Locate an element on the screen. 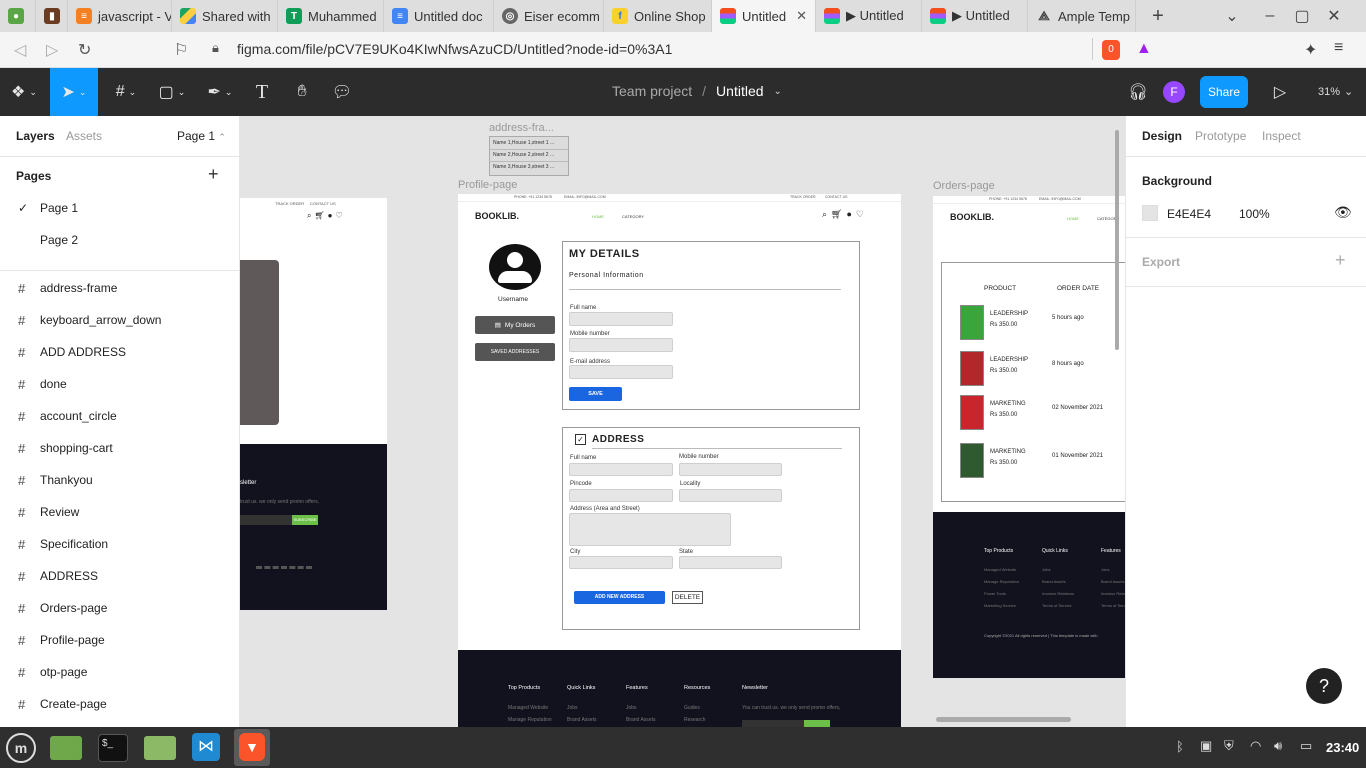 The height and width of the screenshot is (768, 1366). newsletter-input is located at coordinates (266, 520).